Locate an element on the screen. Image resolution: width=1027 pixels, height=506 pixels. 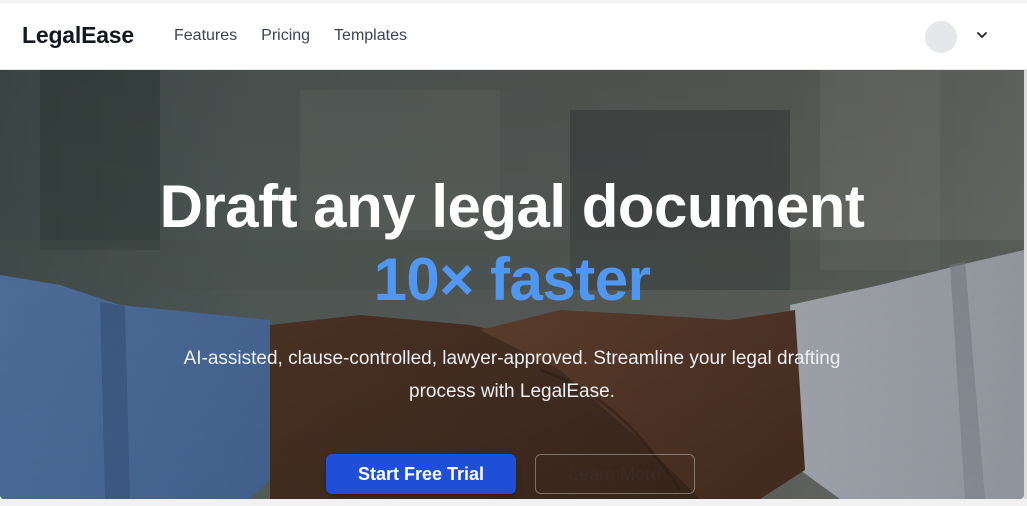
brand-logo: LegalEase is located at coordinates (78, 35).